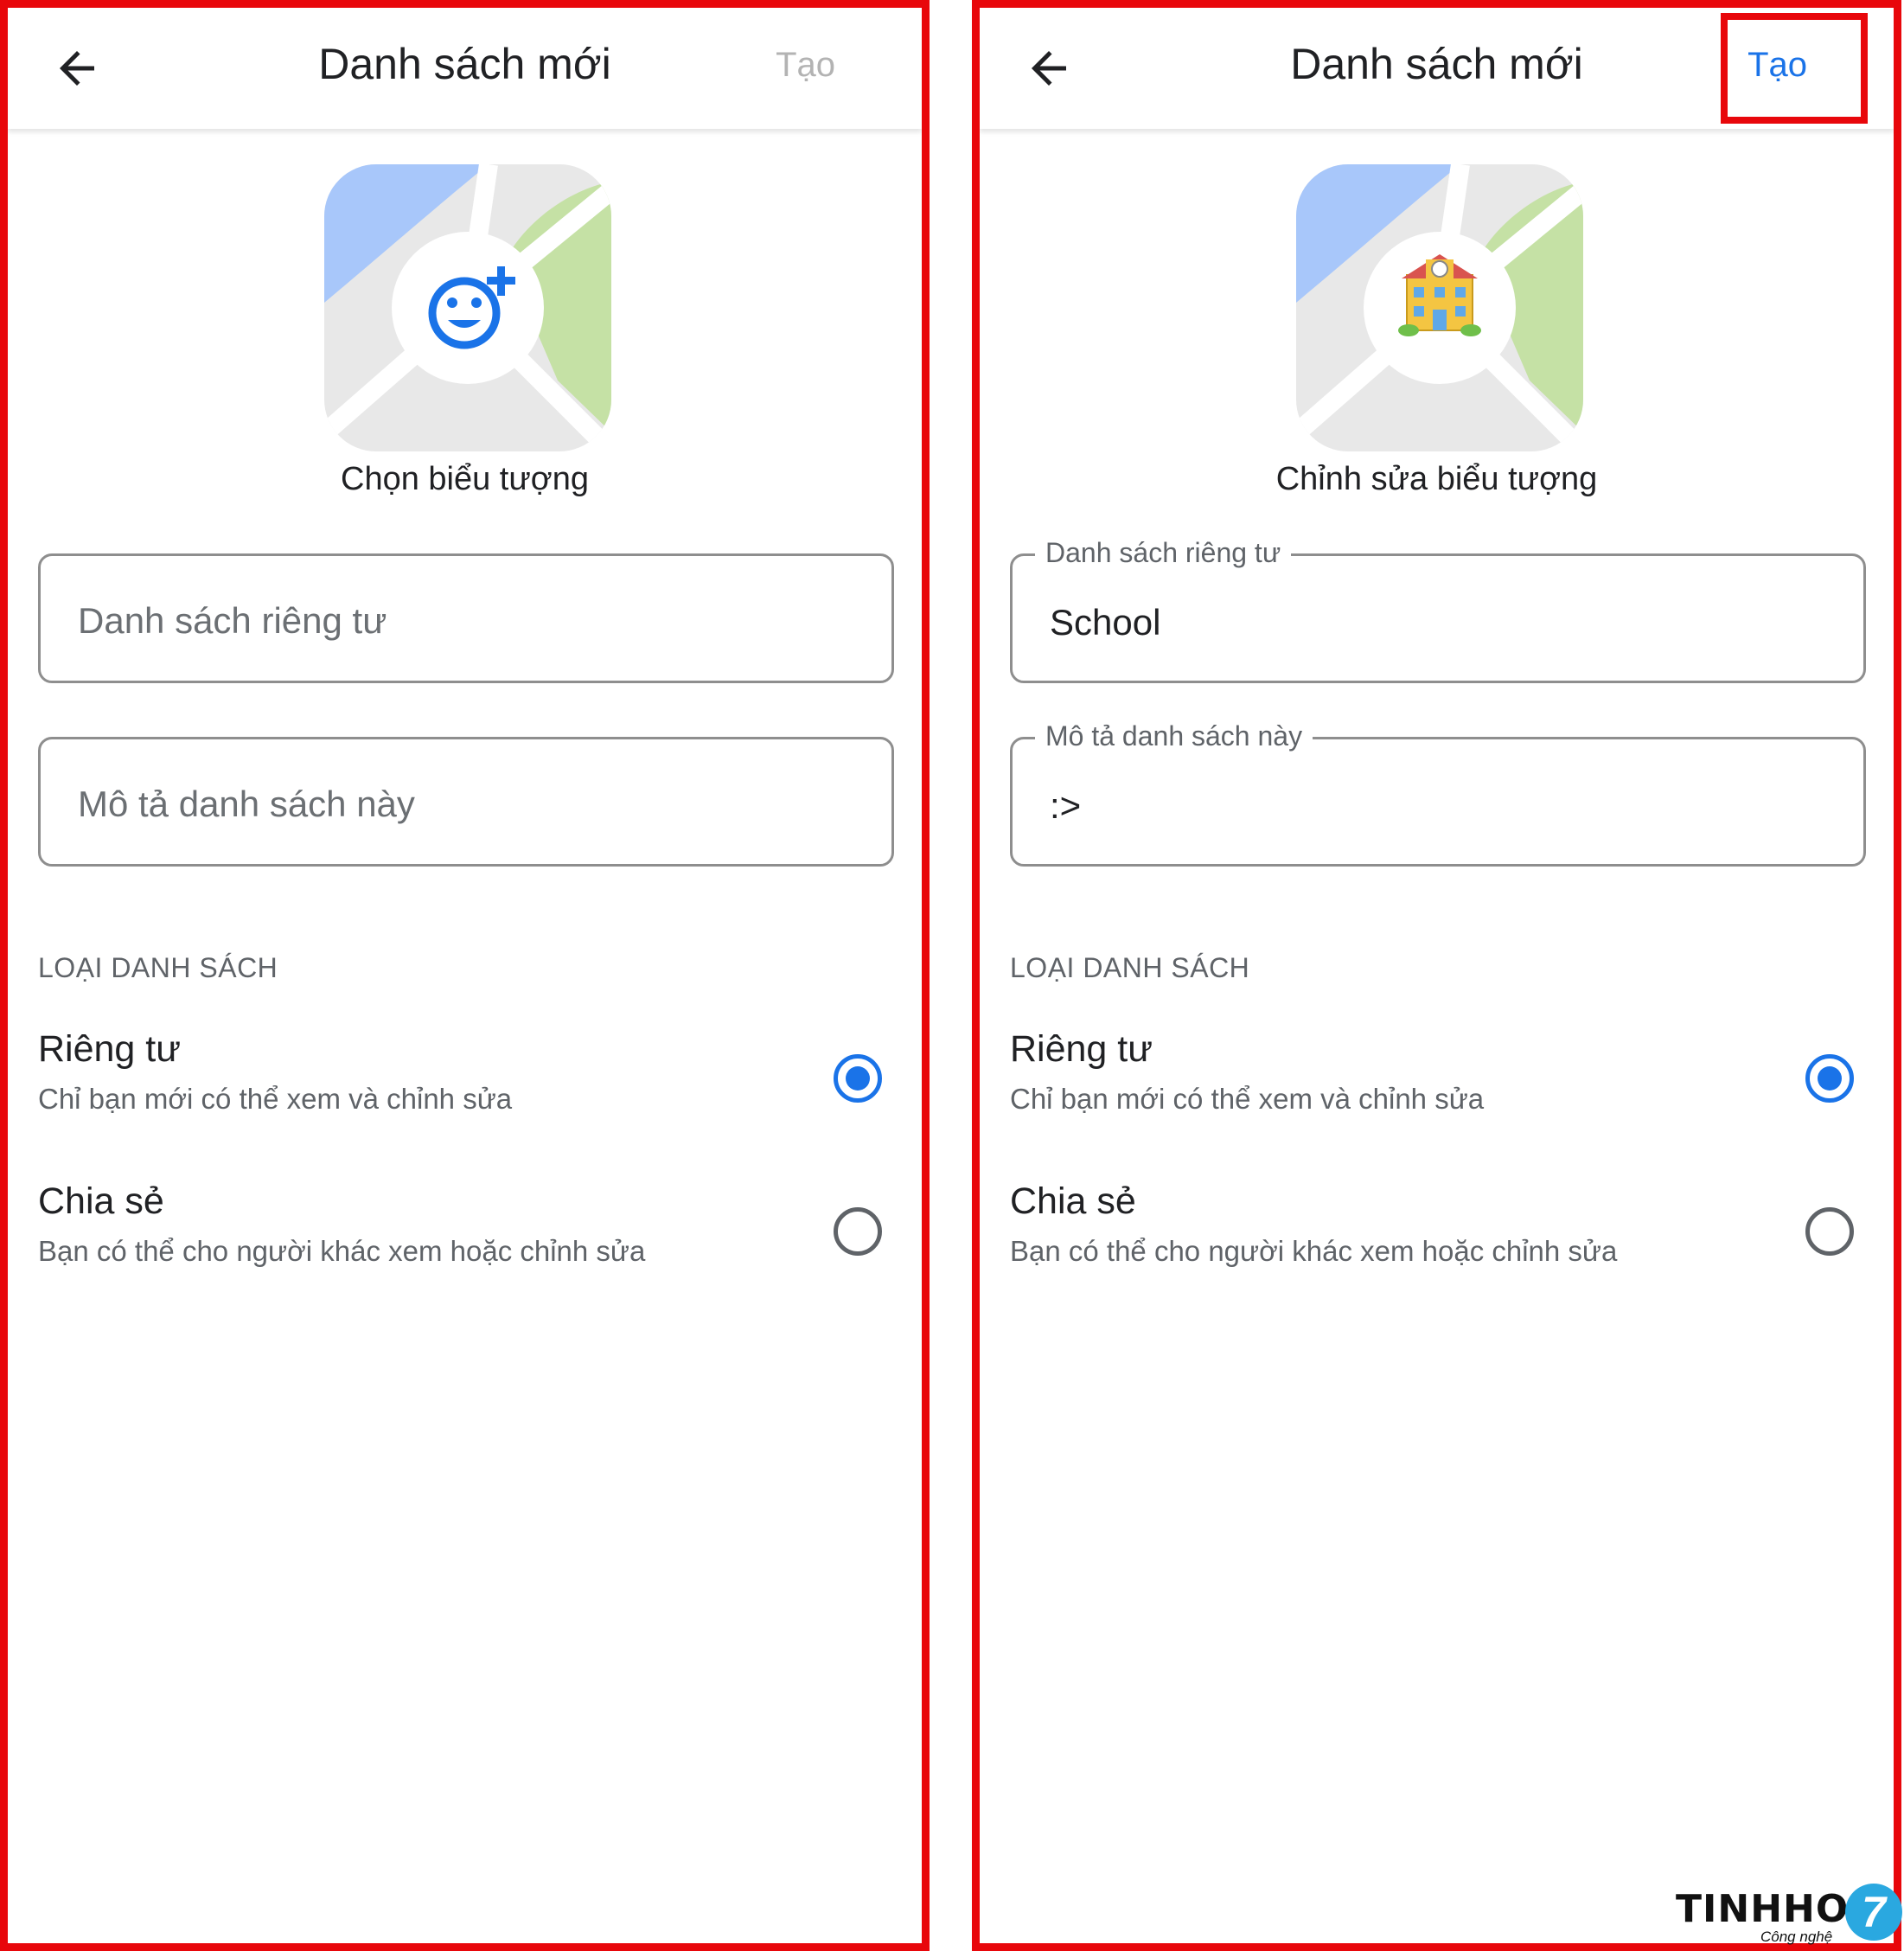 The width and height of the screenshot is (1904, 1951). I want to click on list-name-input: Danh sách riêng tư School, so click(1438, 610).